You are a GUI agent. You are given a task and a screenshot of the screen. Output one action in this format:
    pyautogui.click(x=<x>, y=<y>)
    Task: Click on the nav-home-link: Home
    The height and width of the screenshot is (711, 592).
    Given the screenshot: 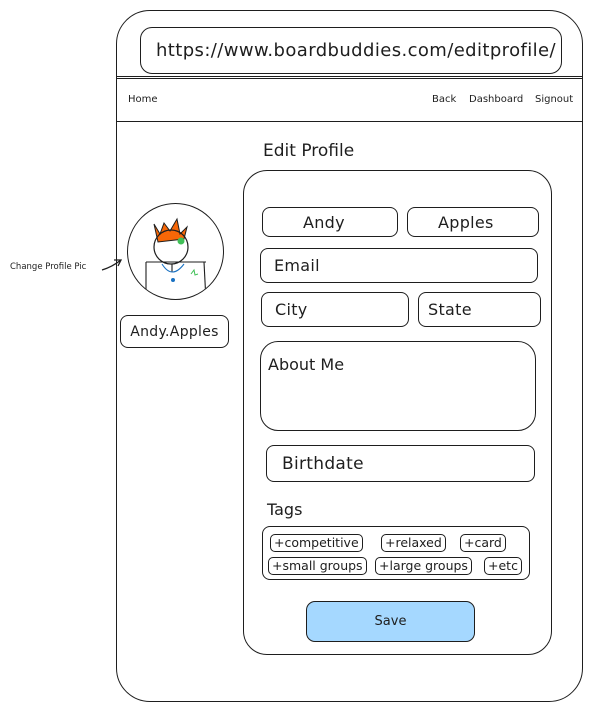 What is the action you would take?
    pyautogui.click(x=143, y=99)
    